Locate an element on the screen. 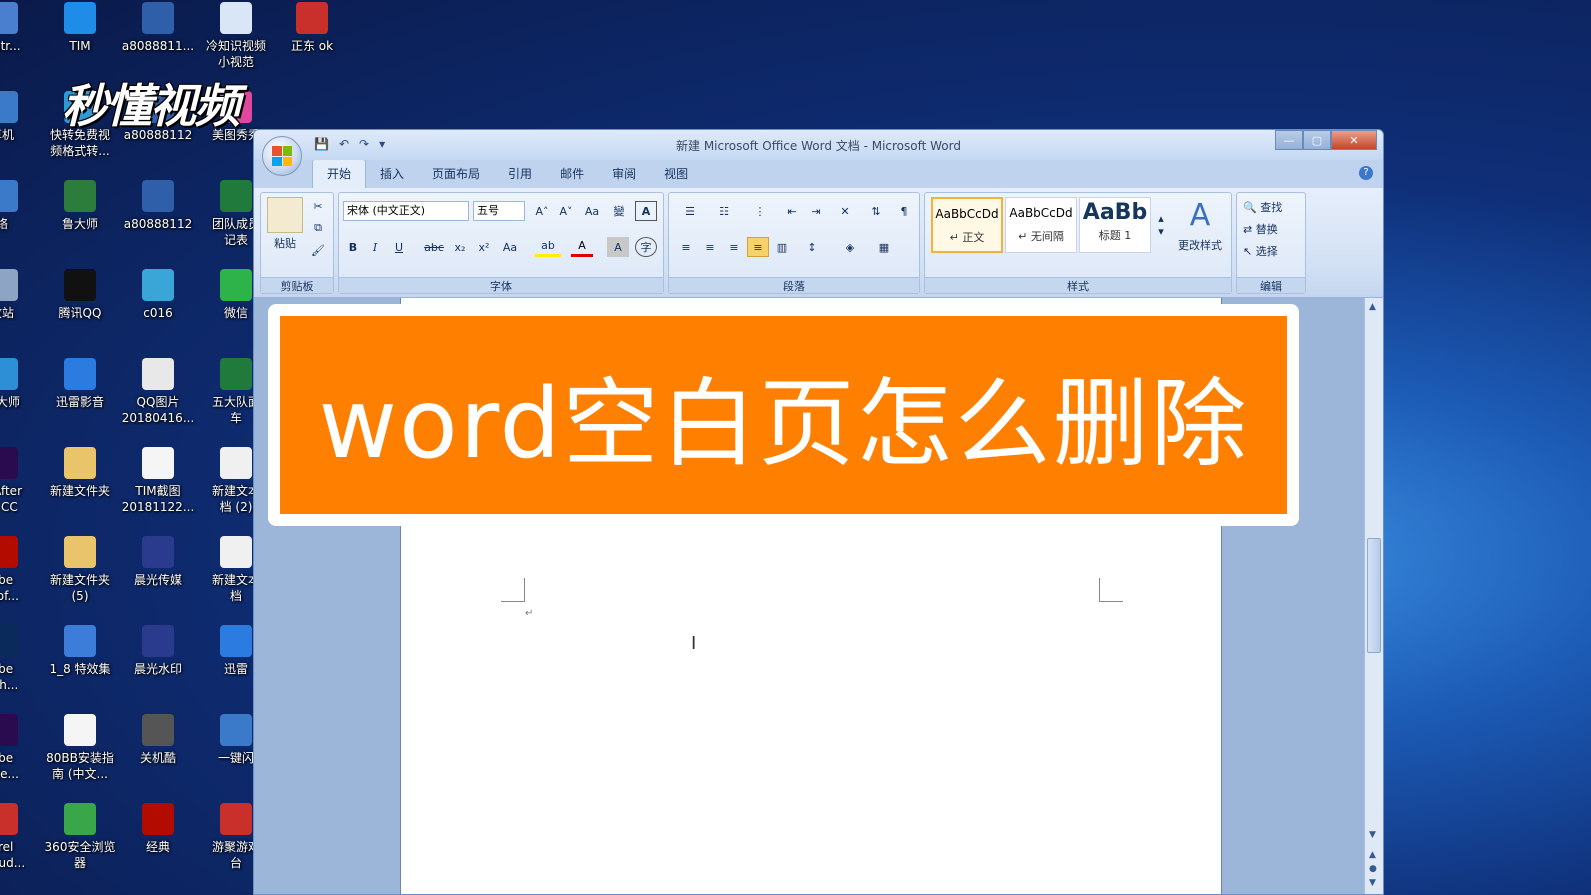 The image size is (1591, 895). find-button: 🔍 查找 is located at coordinates (1272, 207).